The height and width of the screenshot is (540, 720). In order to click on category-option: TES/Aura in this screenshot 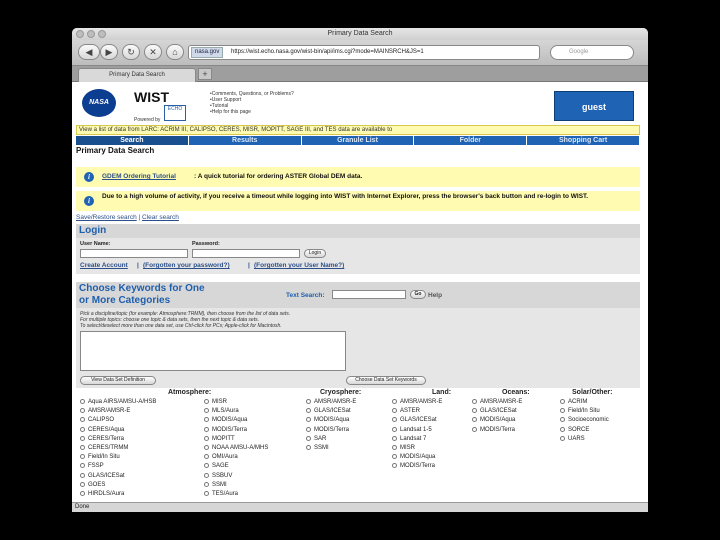, I will do `click(221, 494)`.